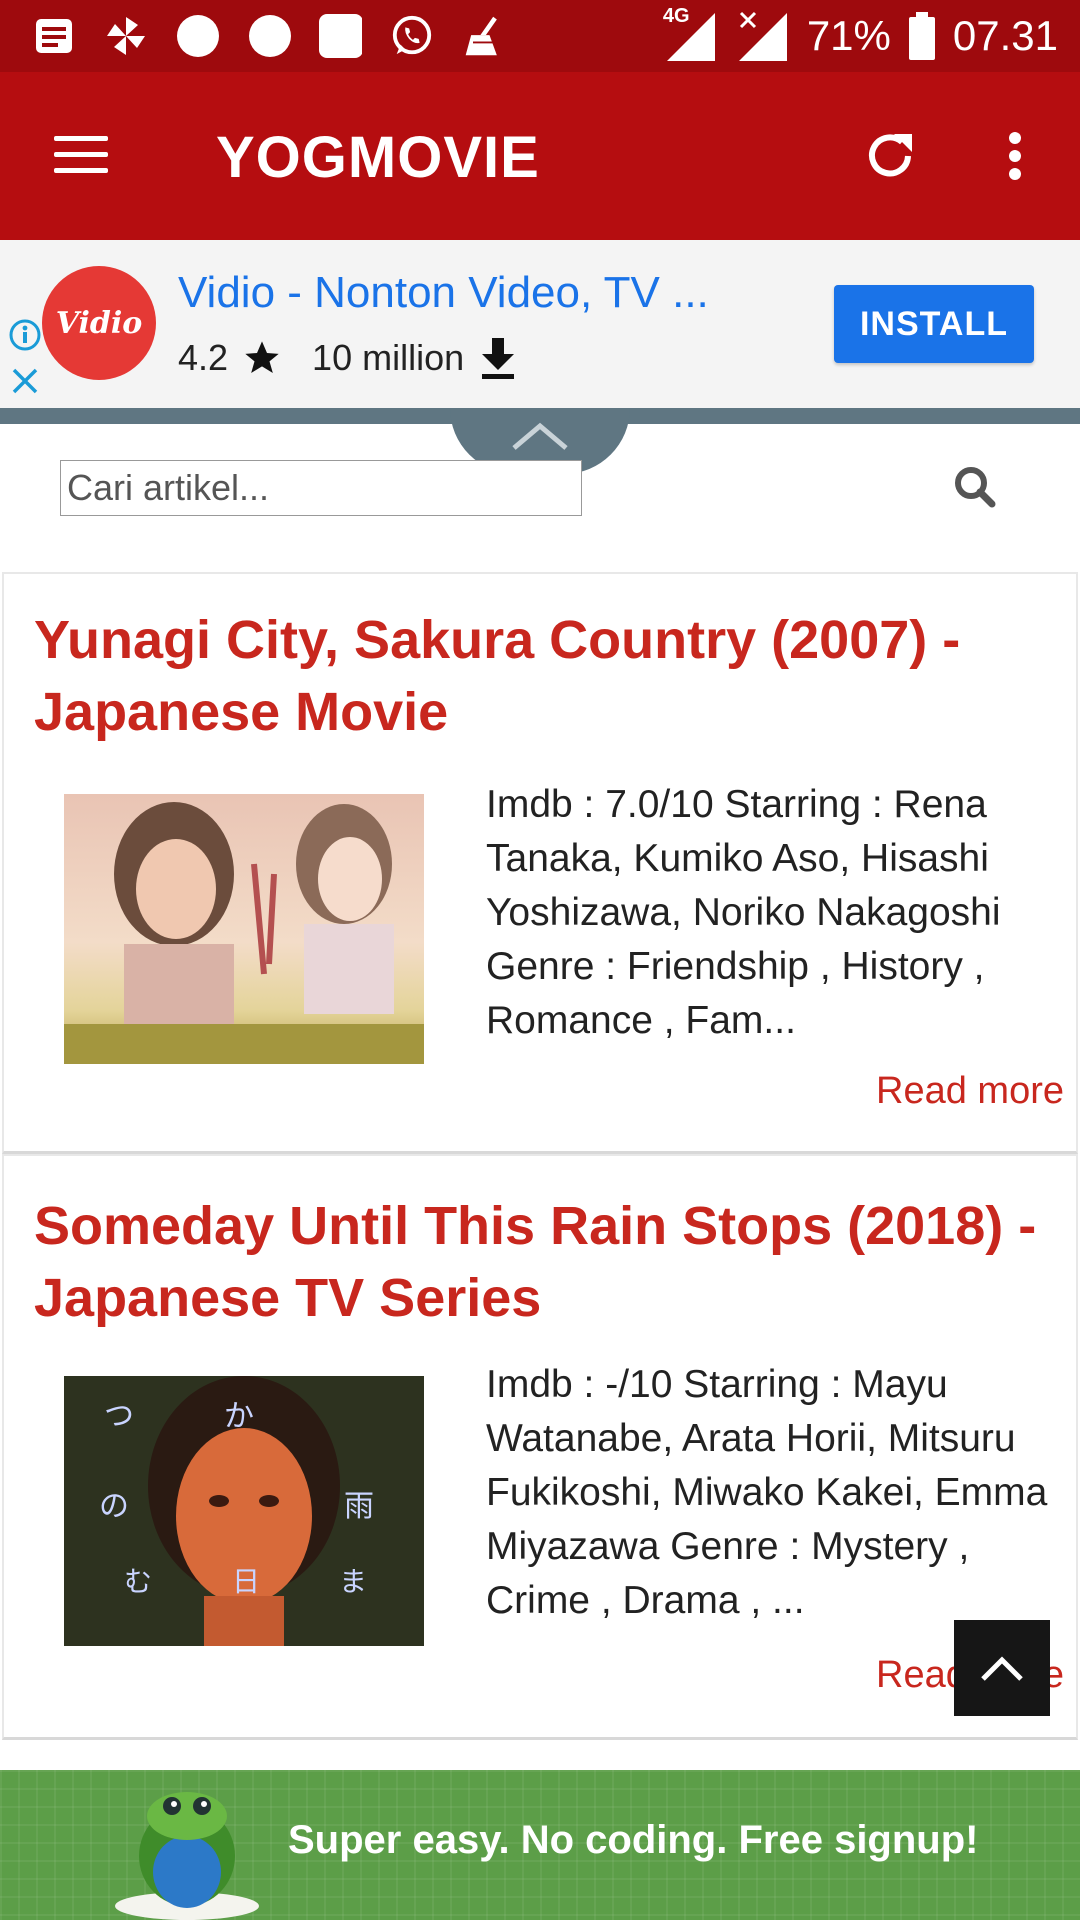 This screenshot has height=1920, width=1080. Describe the element at coordinates (975, 487) in the screenshot. I see `search-icon` at that location.